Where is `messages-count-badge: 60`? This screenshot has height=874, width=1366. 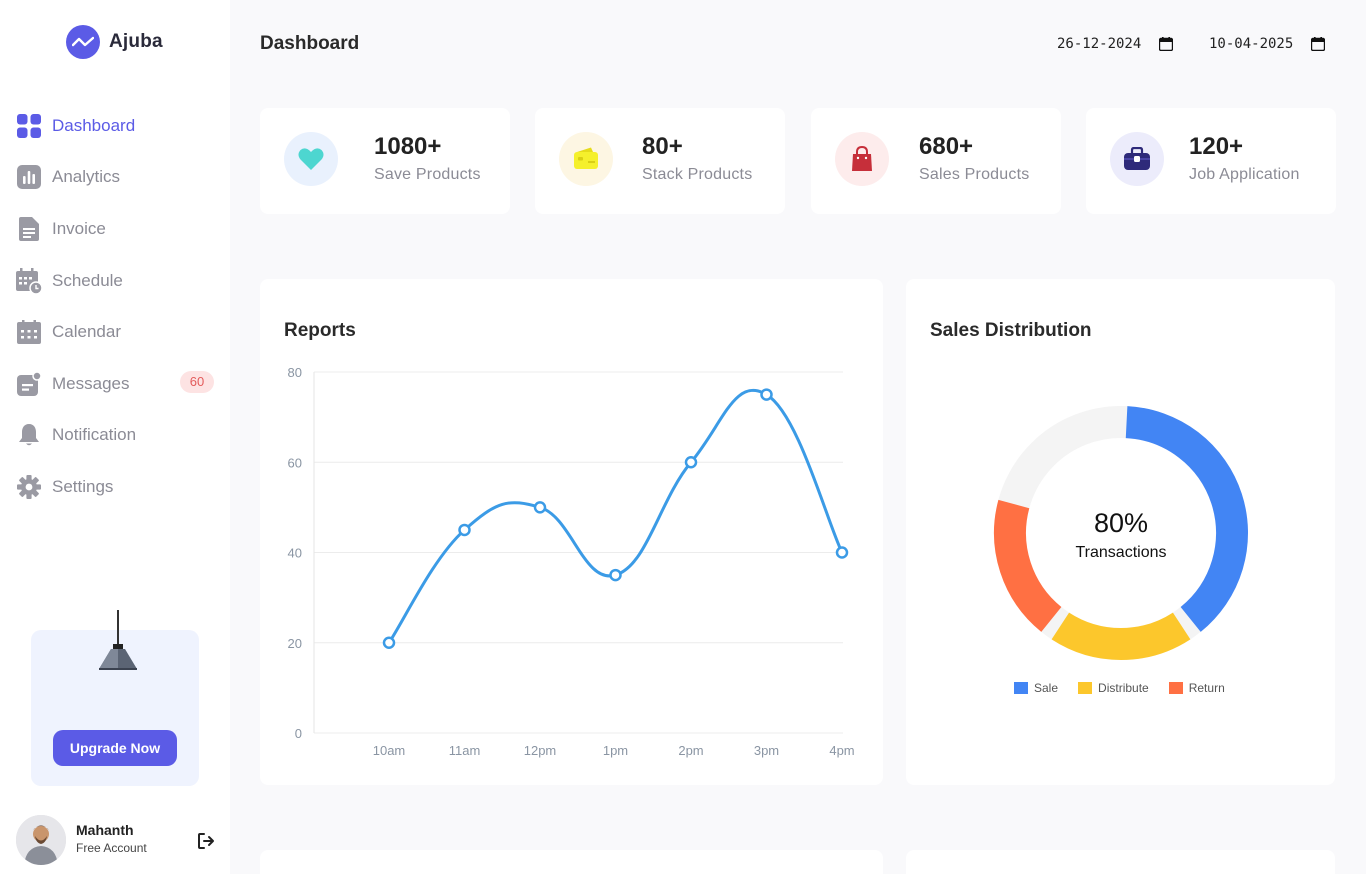 messages-count-badge: 60 is located at coordinates (197, 381).